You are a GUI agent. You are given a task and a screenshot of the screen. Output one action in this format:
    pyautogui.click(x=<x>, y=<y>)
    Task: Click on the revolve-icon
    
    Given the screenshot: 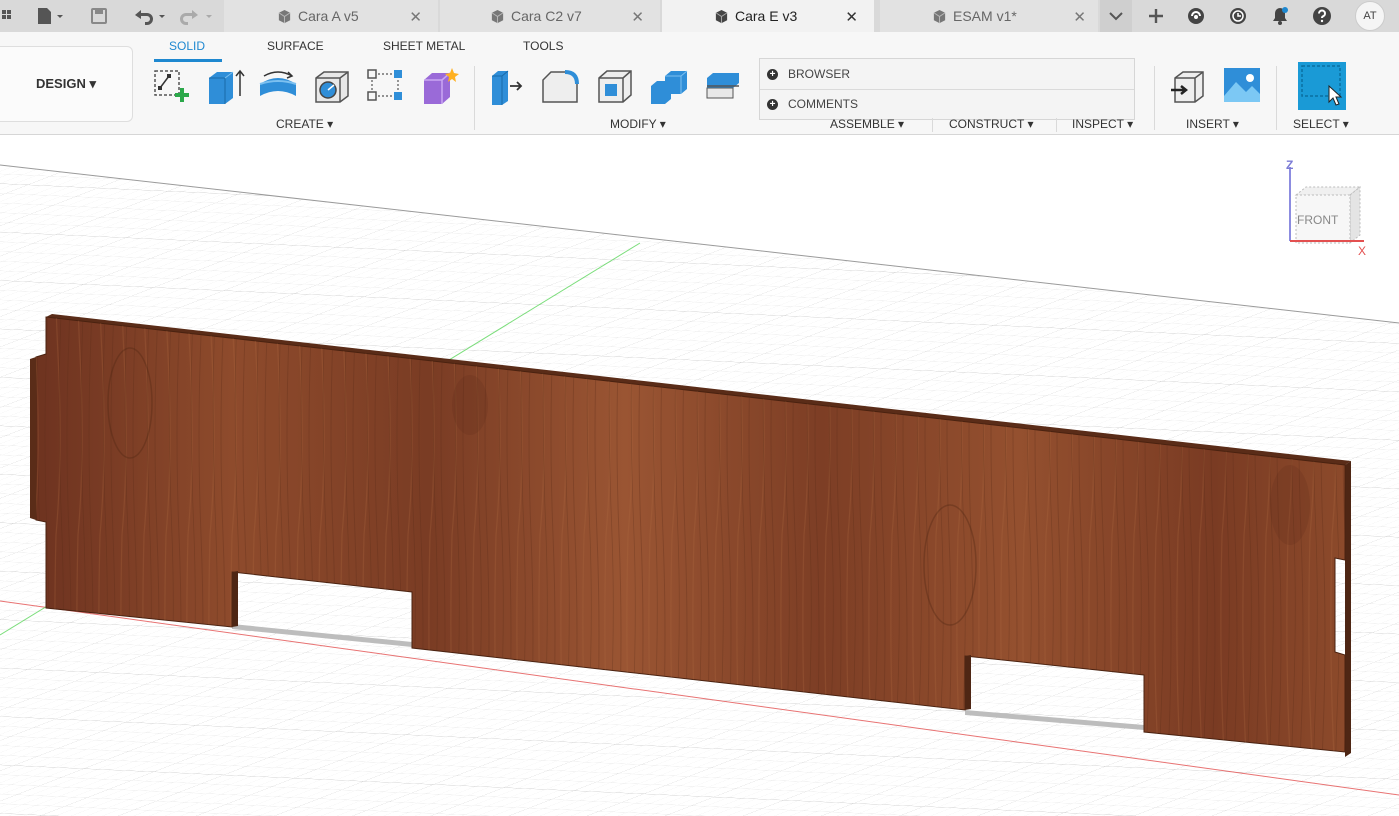 What is the action you would take?
    pyautogui.click(x=278, y=86)
    